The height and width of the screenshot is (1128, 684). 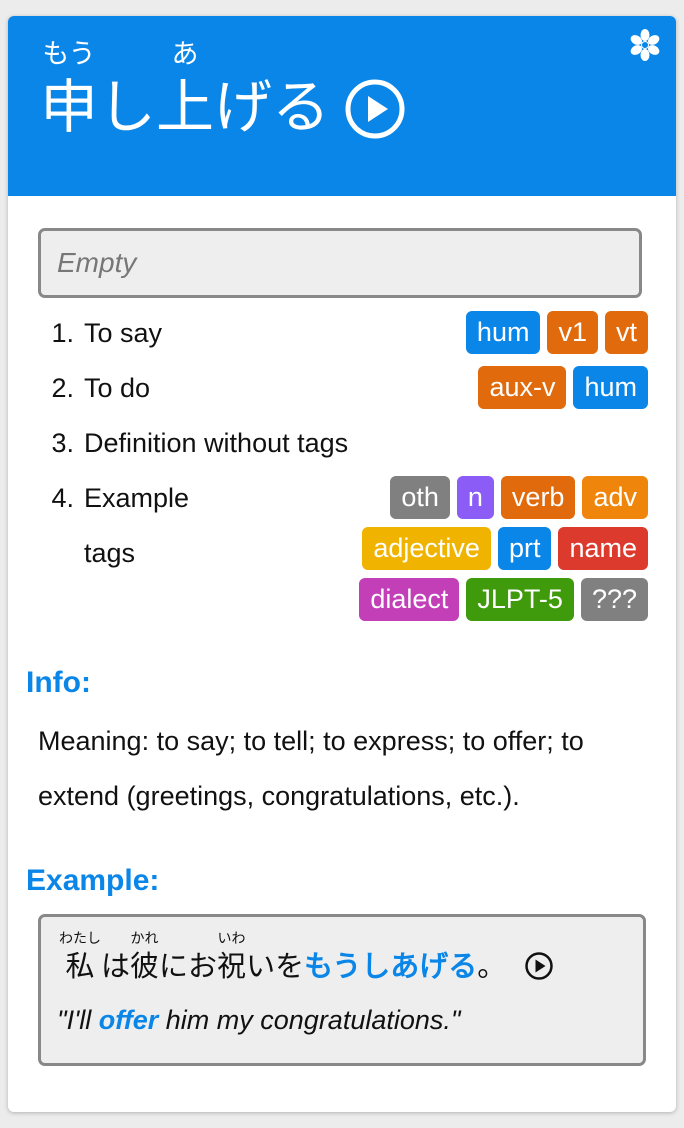 I want to click on example-text: 。, so click(x=492, y=966).